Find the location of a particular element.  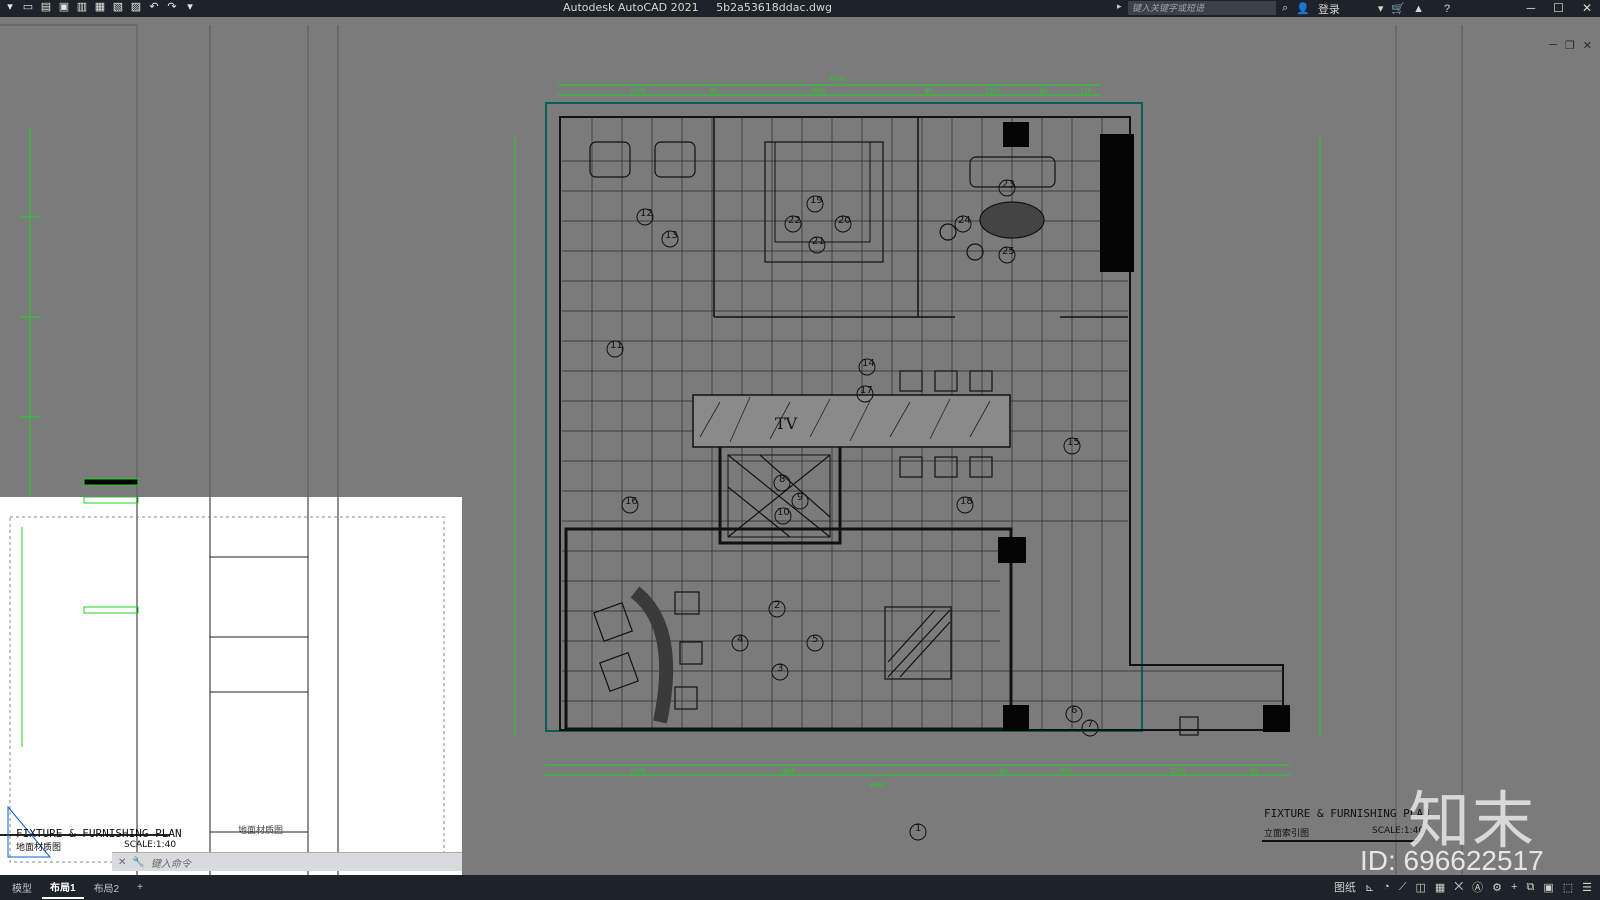

polar-icon: ◔ is located at coordinates (1386, 887).